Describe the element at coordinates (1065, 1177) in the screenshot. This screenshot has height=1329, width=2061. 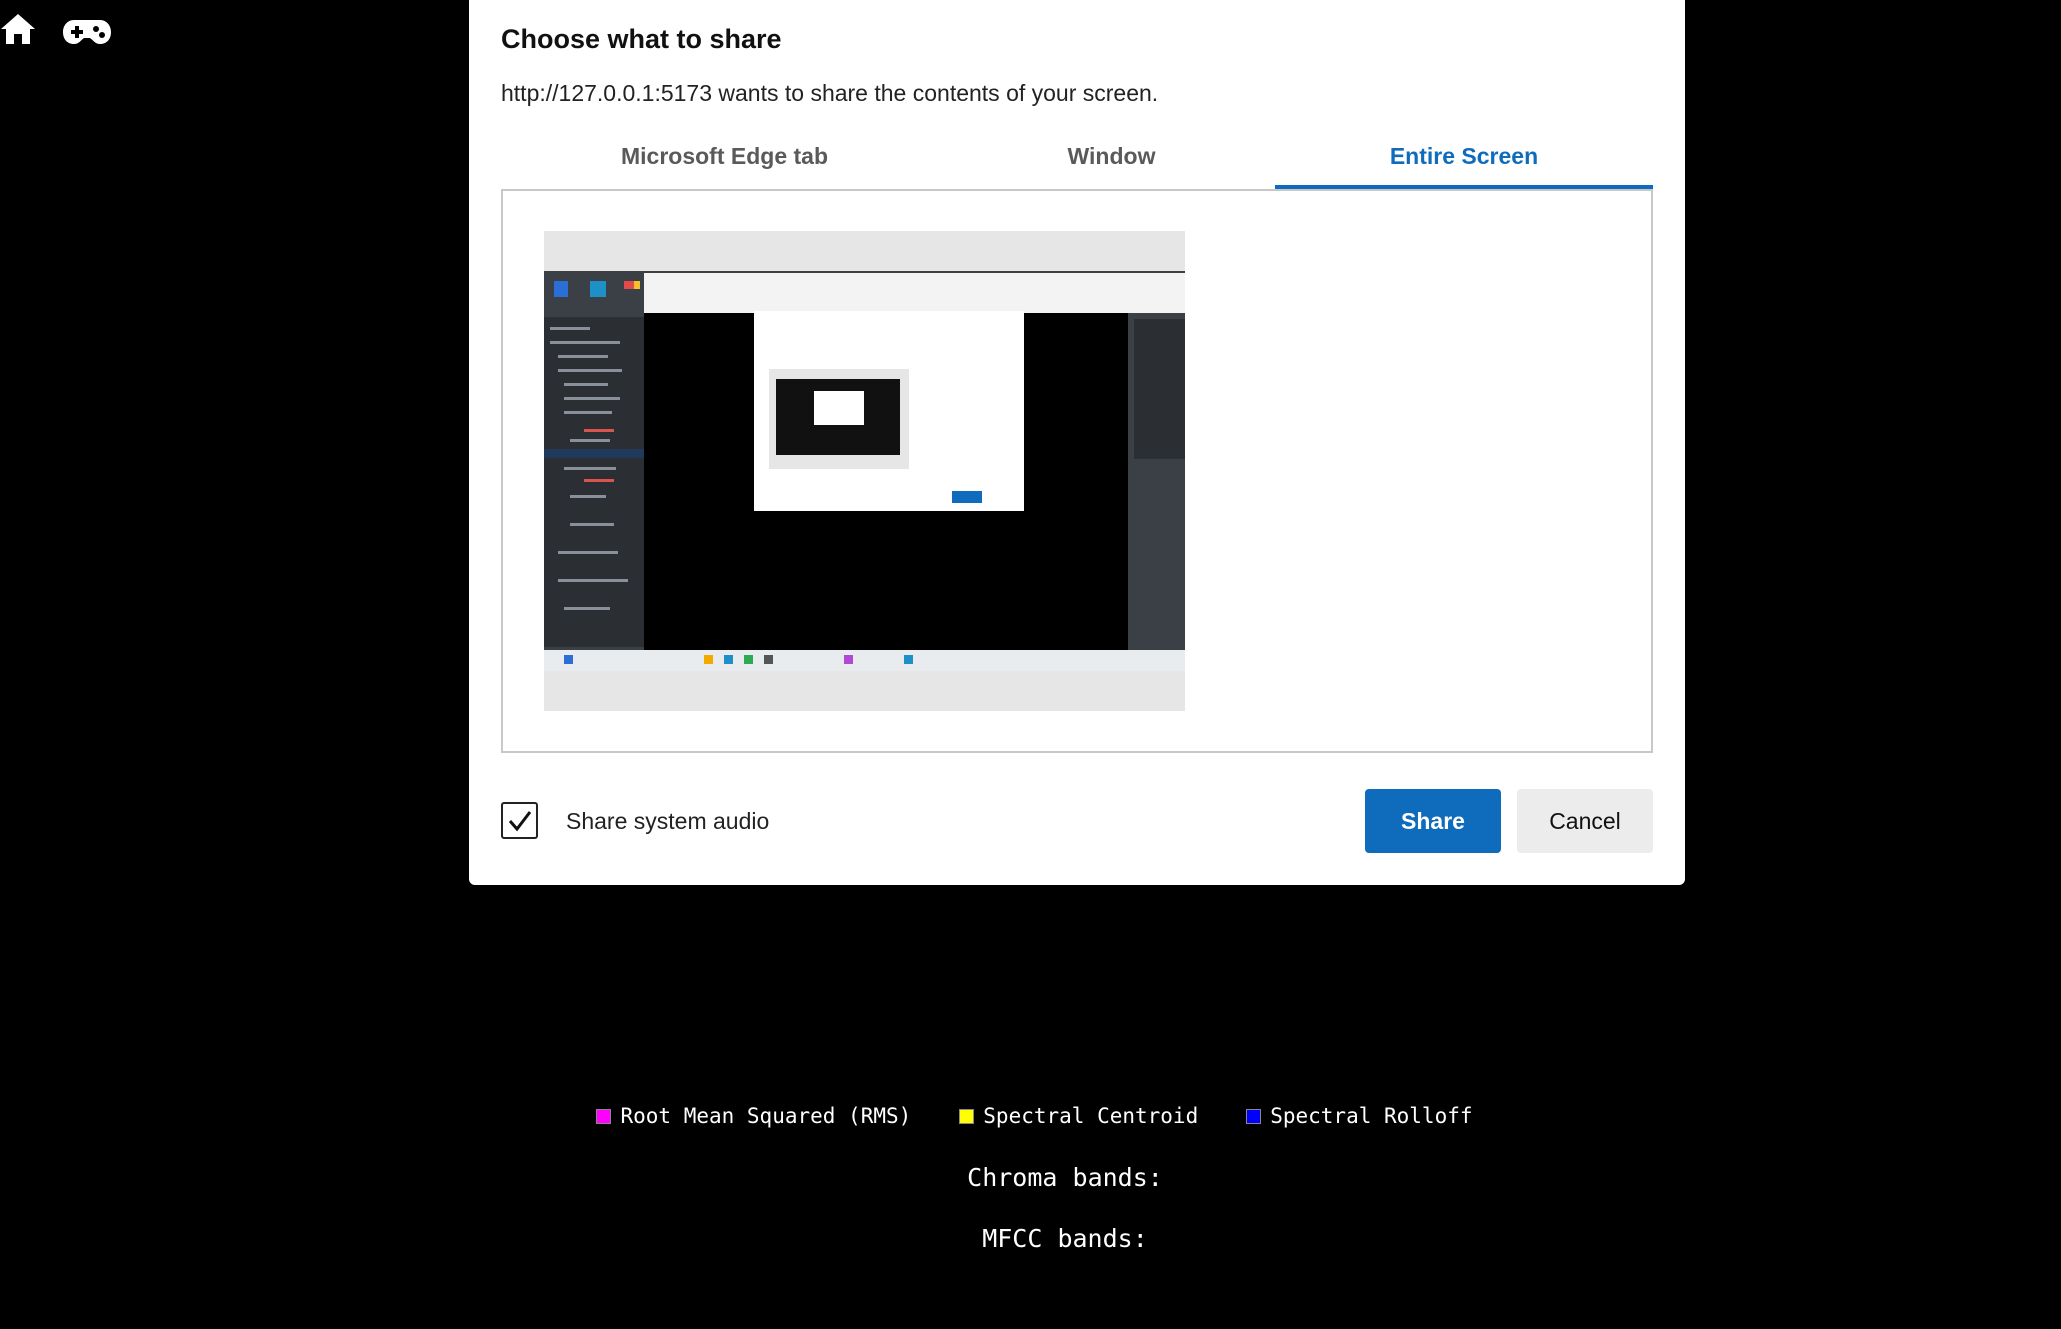
I see `chroma-bands-label: Chroma bands:` at that location.